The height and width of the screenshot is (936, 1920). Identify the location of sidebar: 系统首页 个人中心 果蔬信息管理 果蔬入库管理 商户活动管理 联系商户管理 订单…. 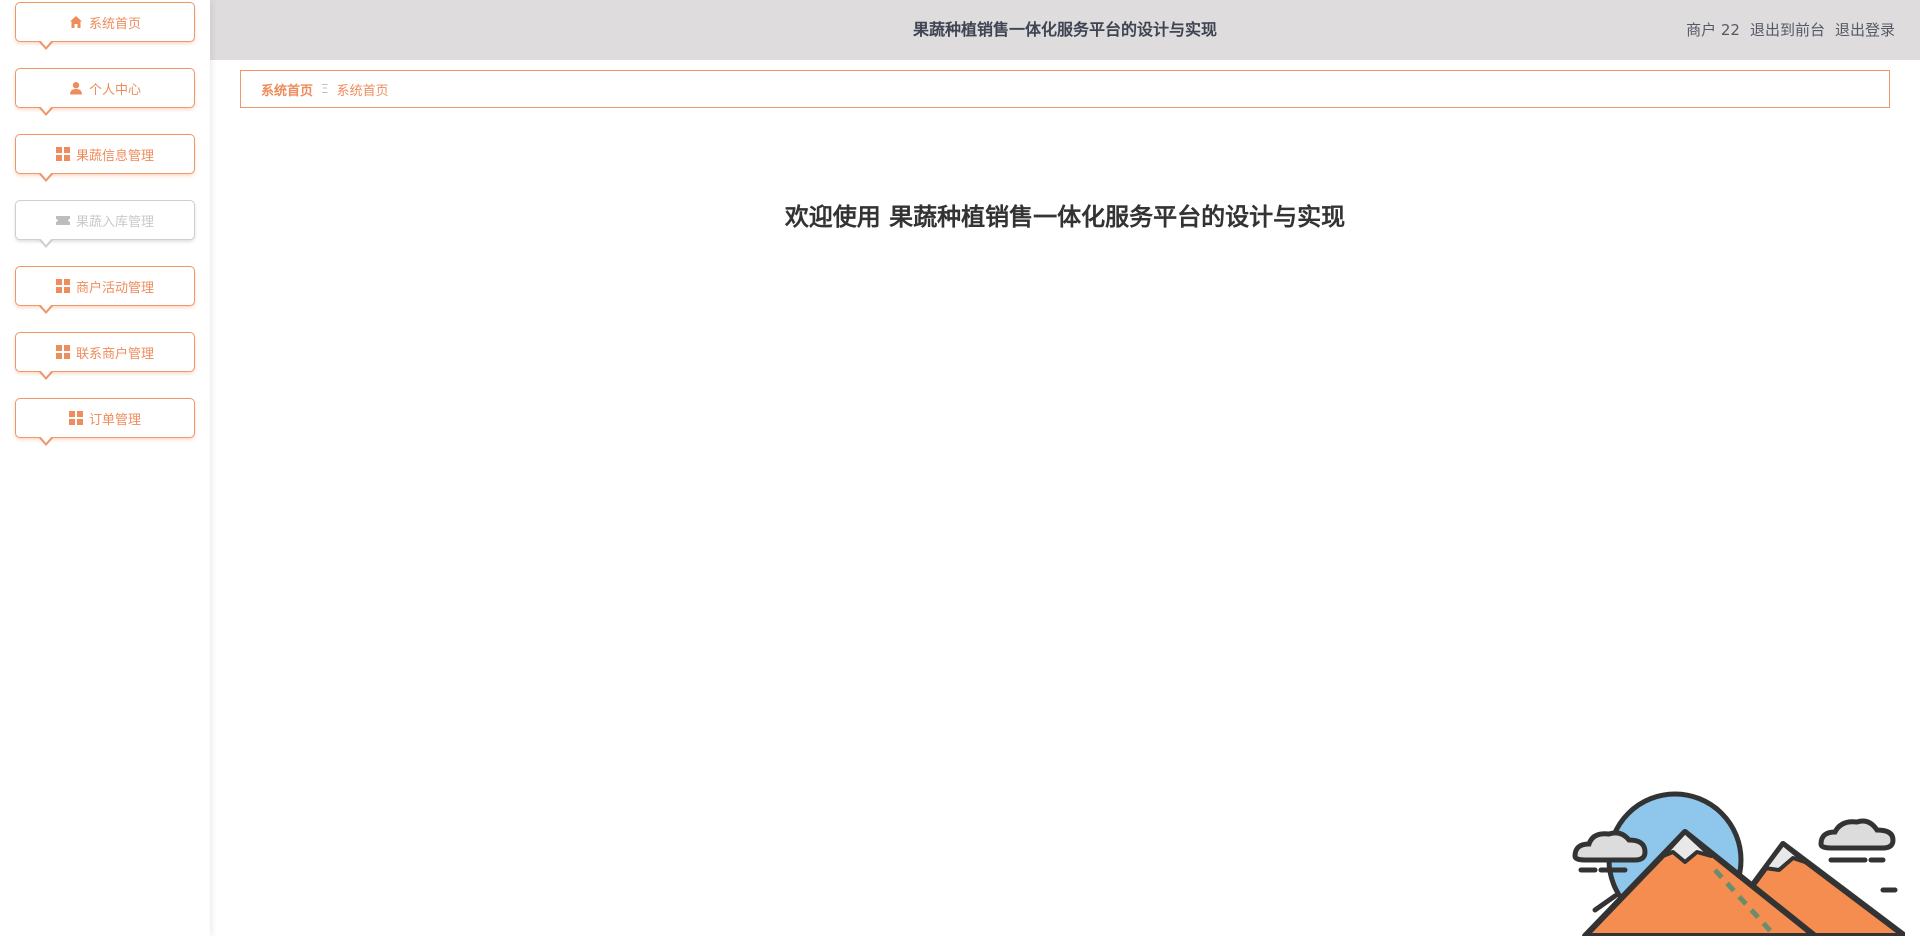
(105, 468).